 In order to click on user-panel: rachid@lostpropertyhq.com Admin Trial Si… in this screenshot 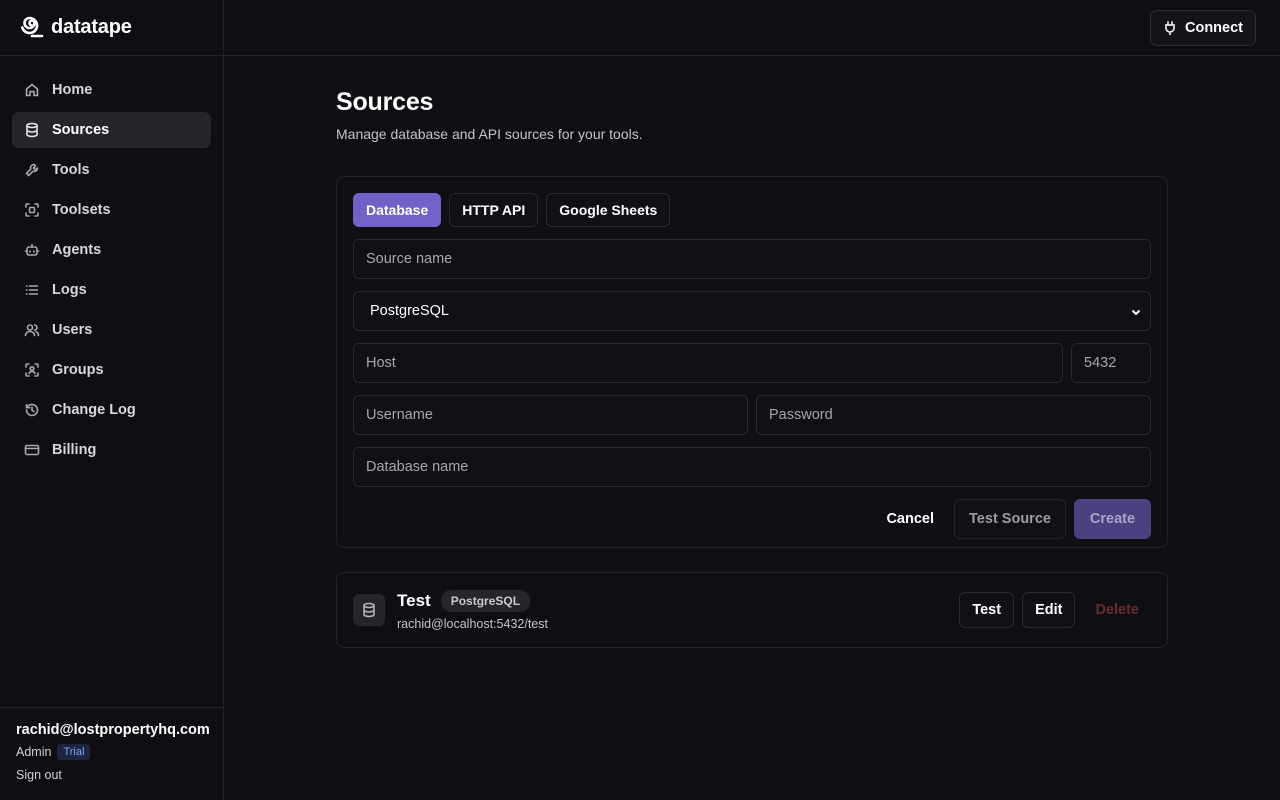, I will do `click(111, 753)`.